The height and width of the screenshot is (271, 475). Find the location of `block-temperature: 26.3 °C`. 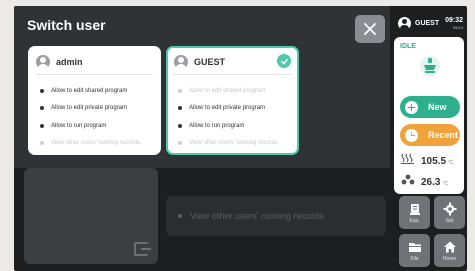

block-temperature: 26.3 °C is located at coordinates (430, 181).